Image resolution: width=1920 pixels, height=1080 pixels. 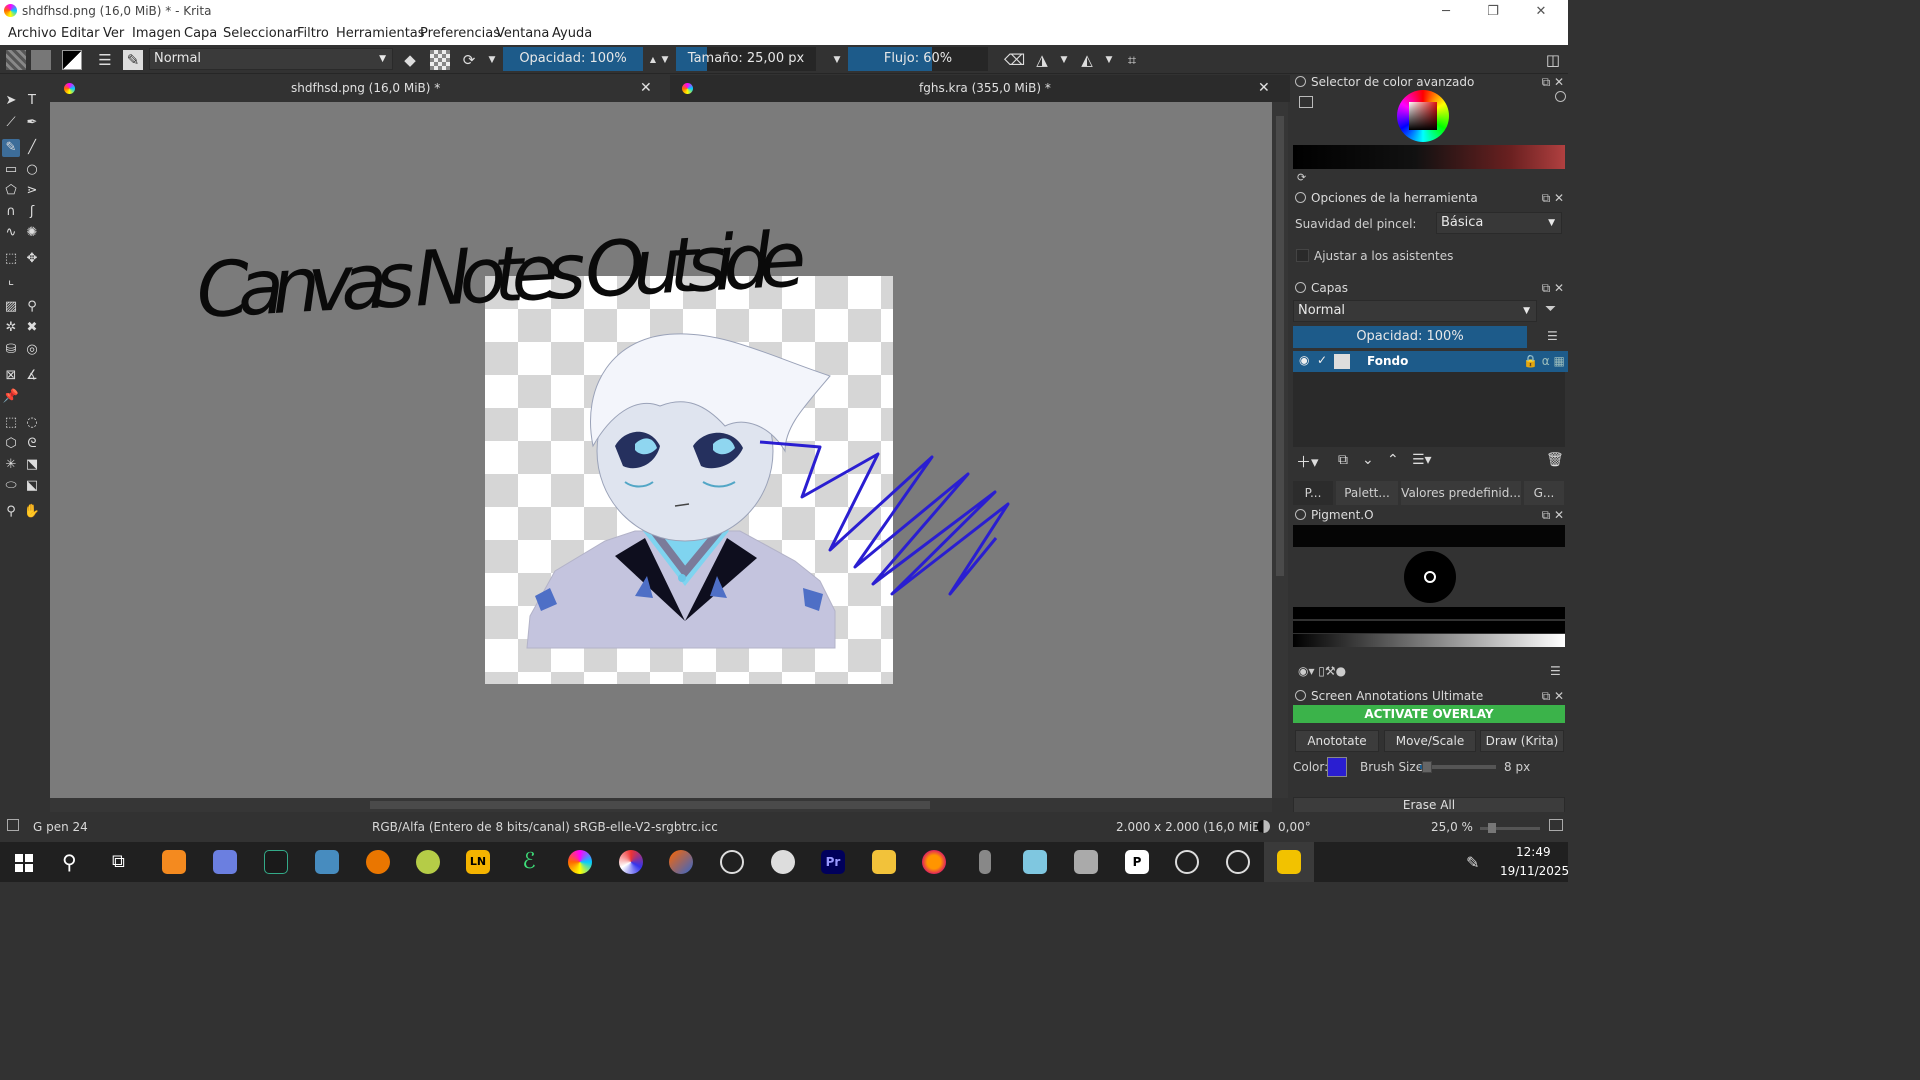 What do you see at coordinates (11, 233) in the screenshot?
I see `dynamic-brush-icon: ∿` at bounding box center [11, 233].